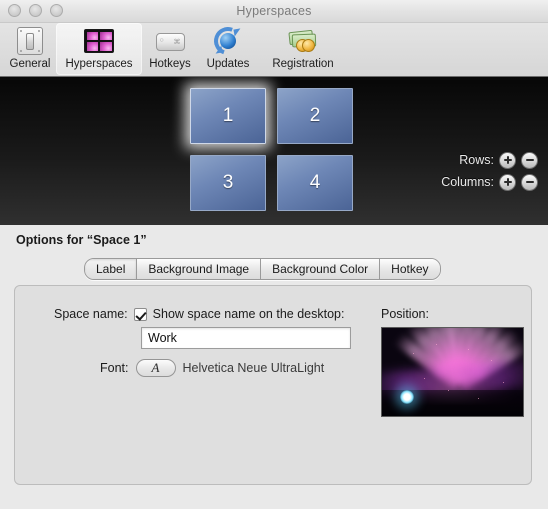 This screenshot has height=509, width=548. I want to click on space-tile-4-number: 4, so click(315, 182).